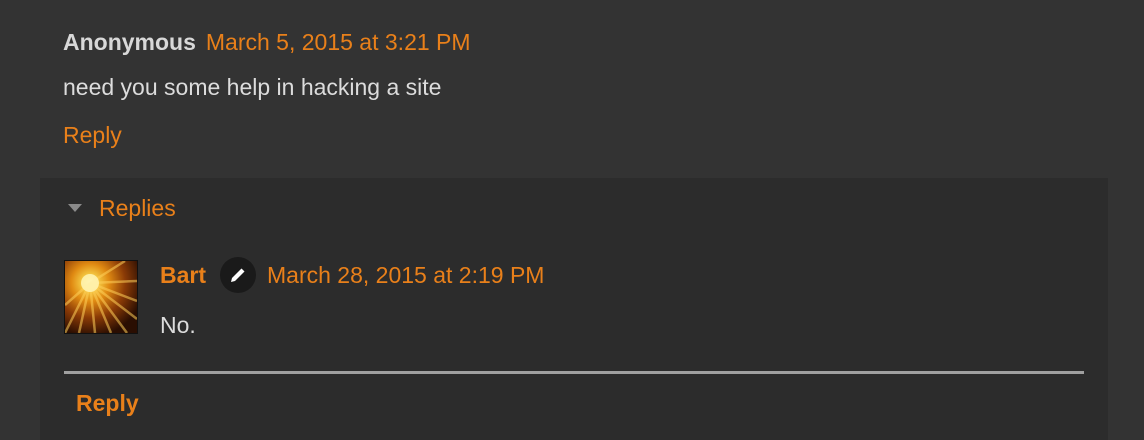 The width and height of the screenshot is (1144, 440). Describe the element at coordinates (178, 325) in the screenshot. I see `reply-body: No.` at that location.